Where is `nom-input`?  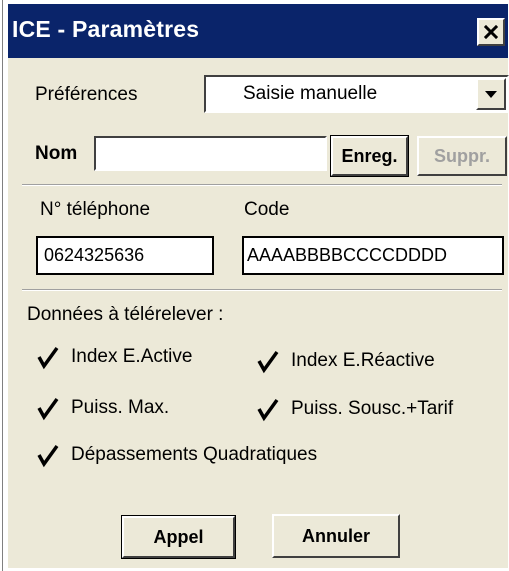 nom-input is located at coordinates (210, 153).